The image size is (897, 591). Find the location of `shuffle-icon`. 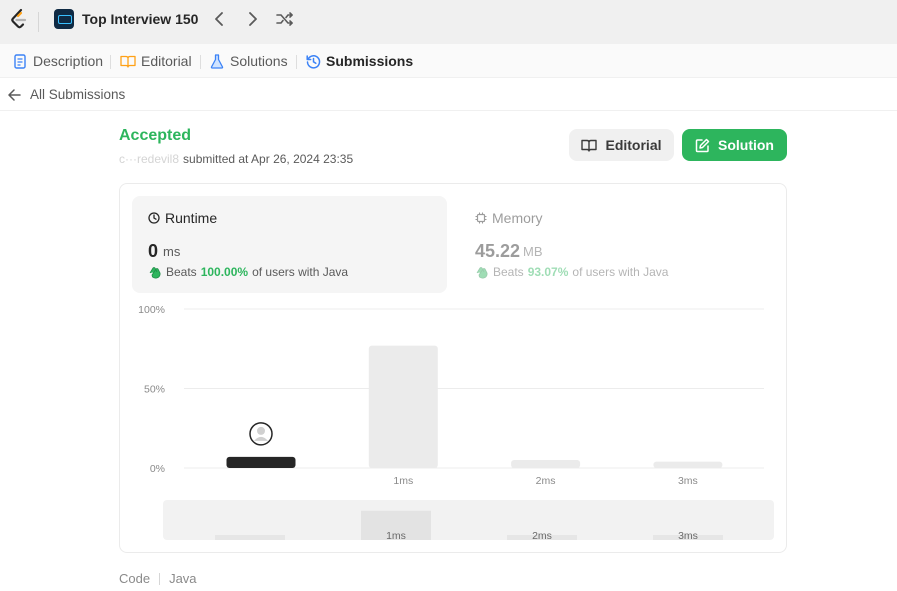

shuffle-icon is located at coordinates (284, 19).